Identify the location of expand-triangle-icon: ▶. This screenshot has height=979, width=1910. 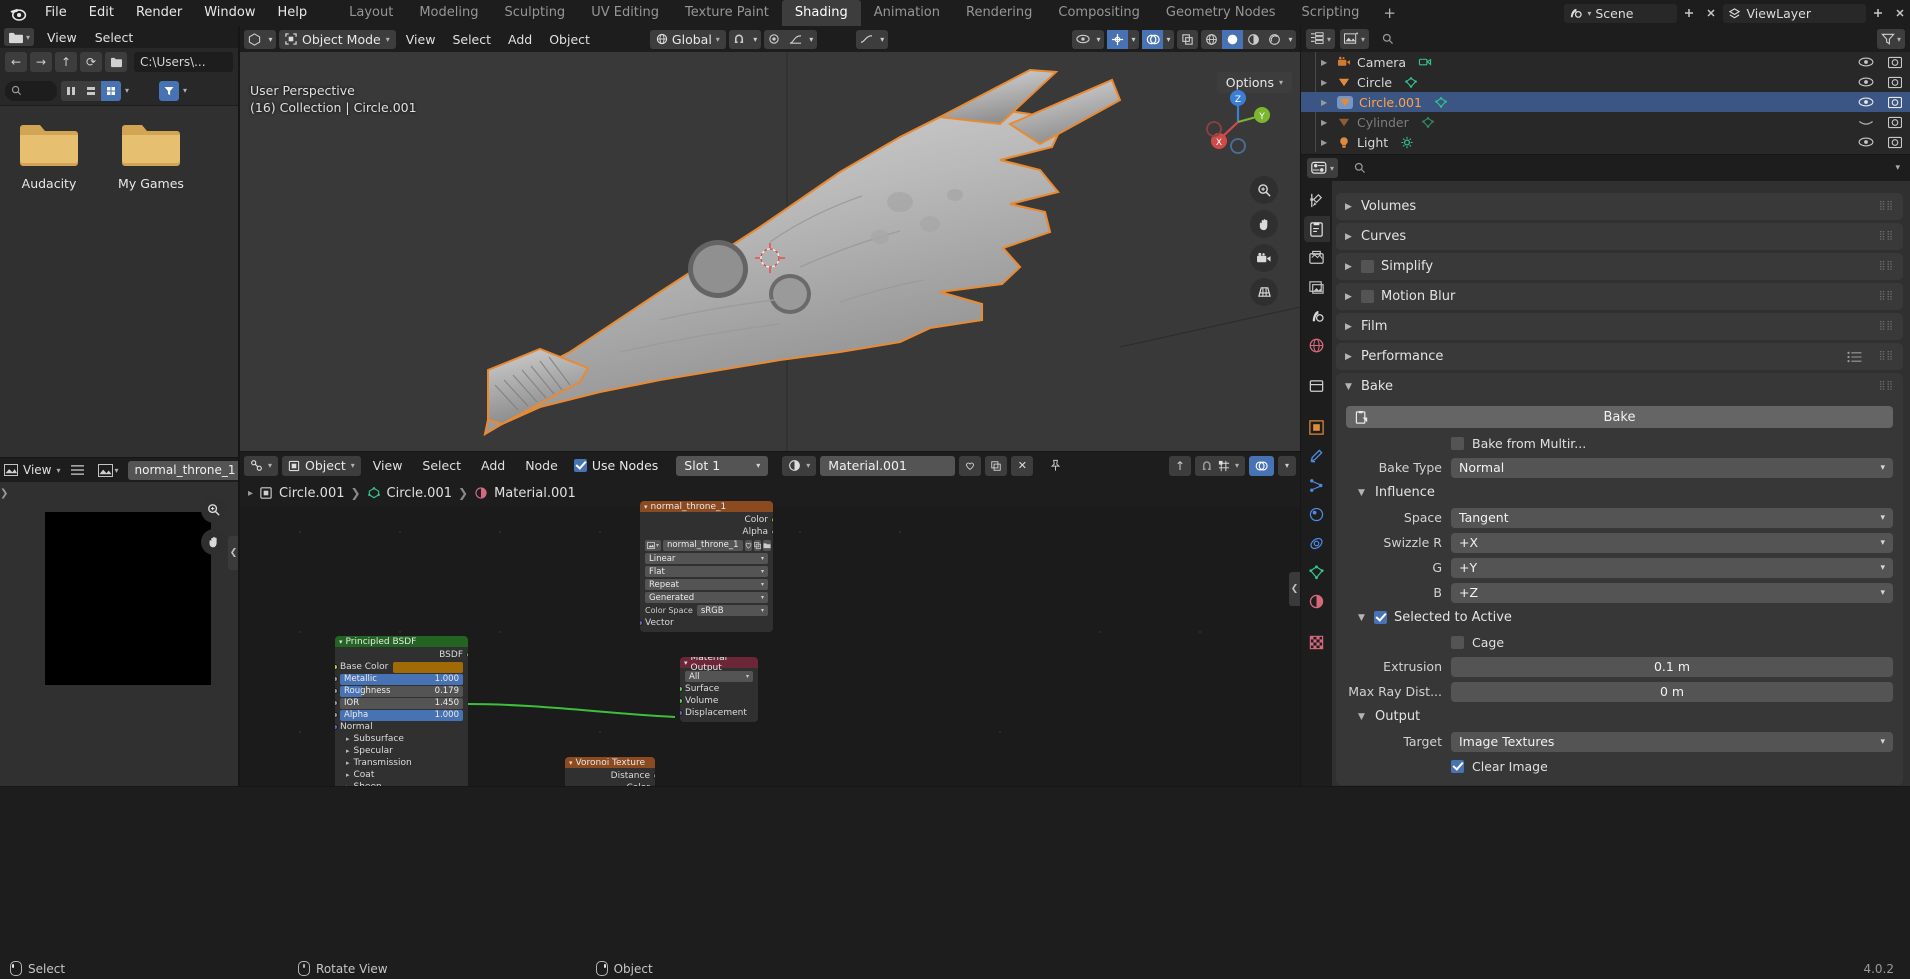
(1326, 142).